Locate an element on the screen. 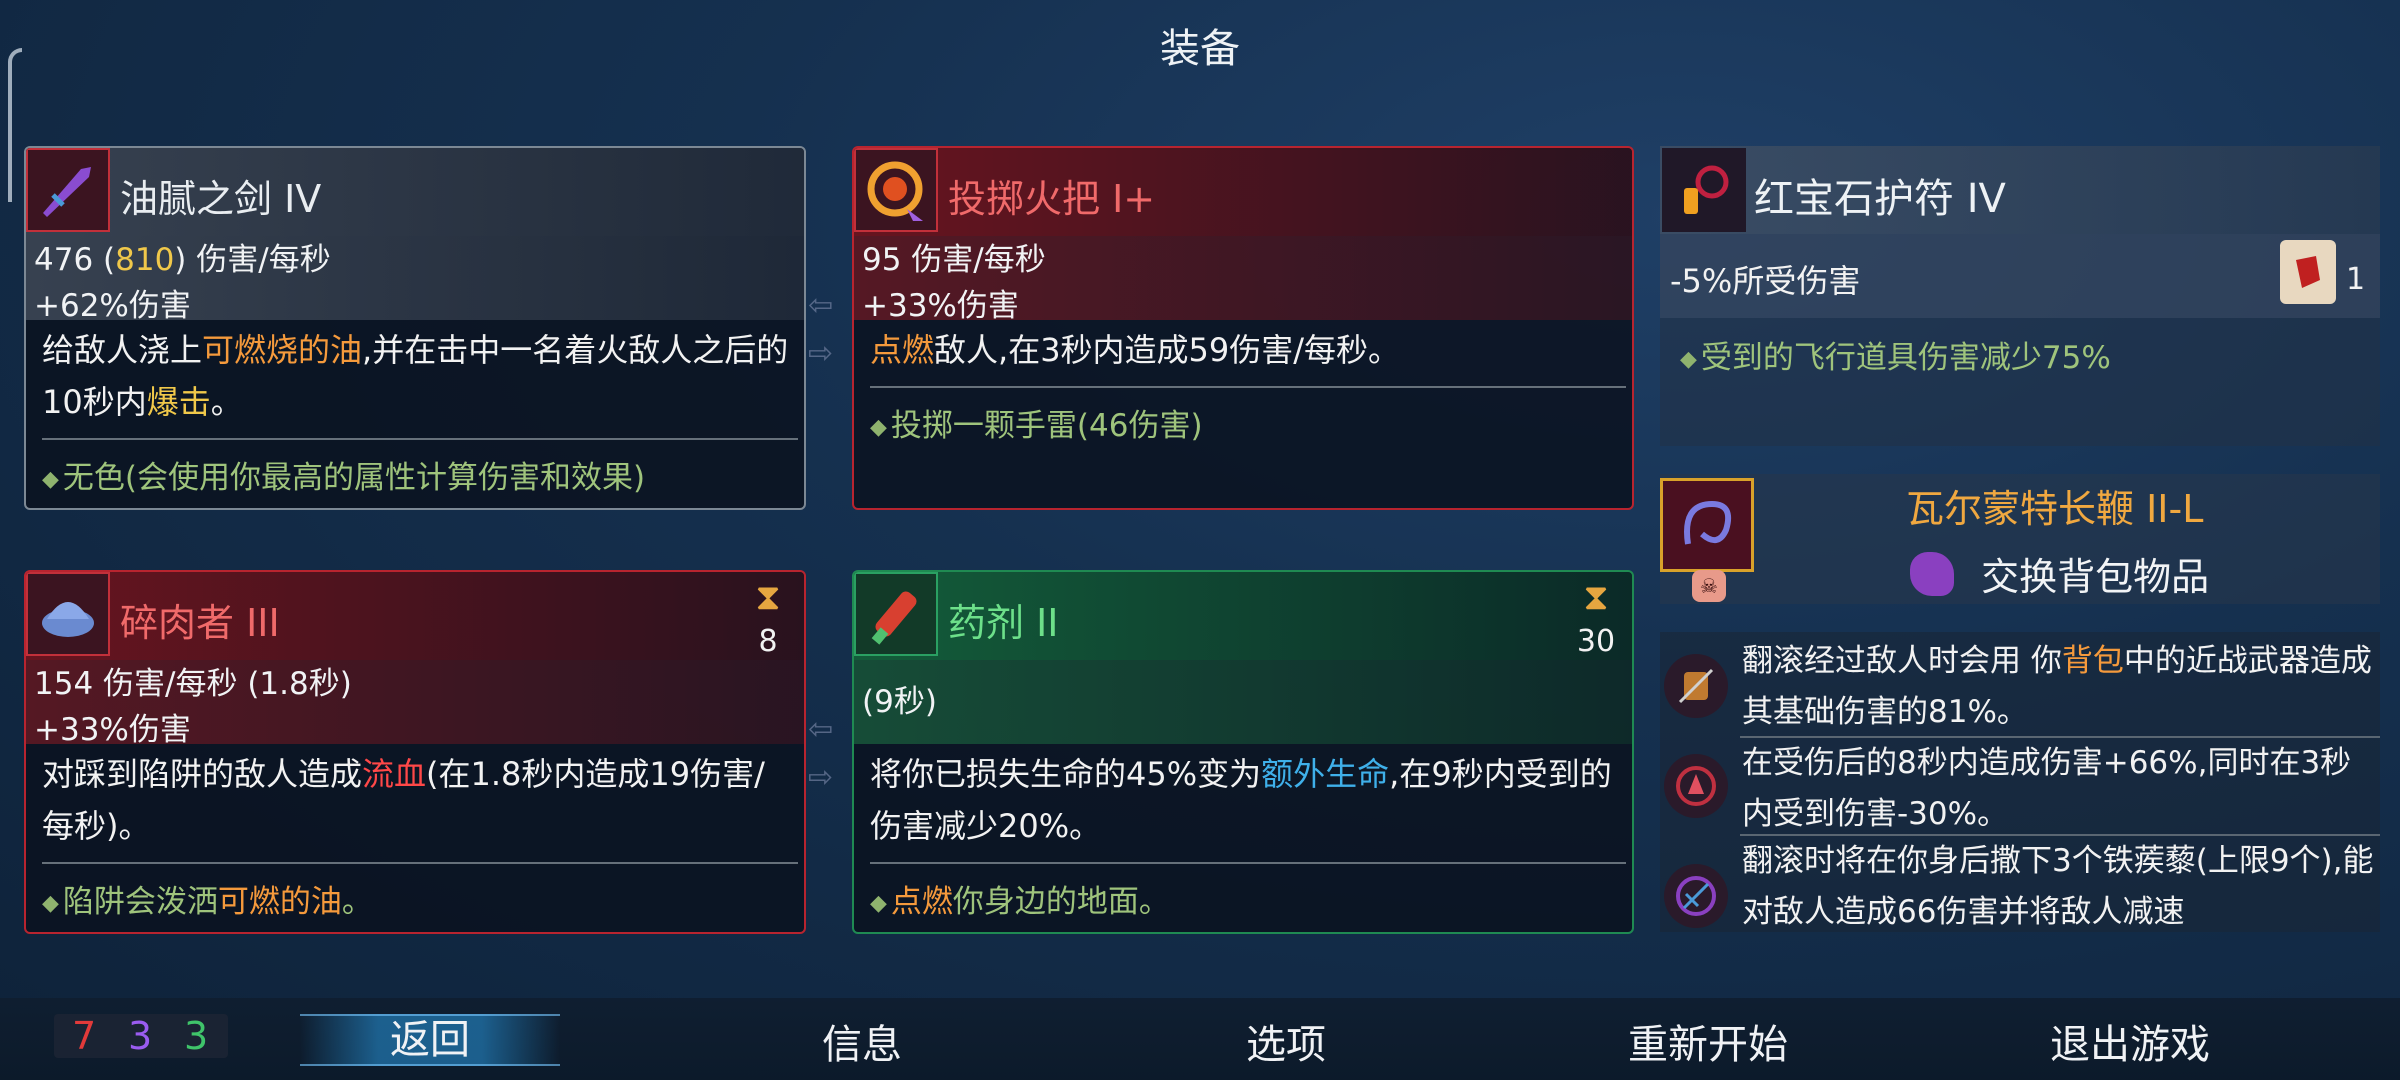 The width and height of the screenshot is (2400, 1080). amulet-name: 红宝石护符 IV is located at coordinates (1880, 199).